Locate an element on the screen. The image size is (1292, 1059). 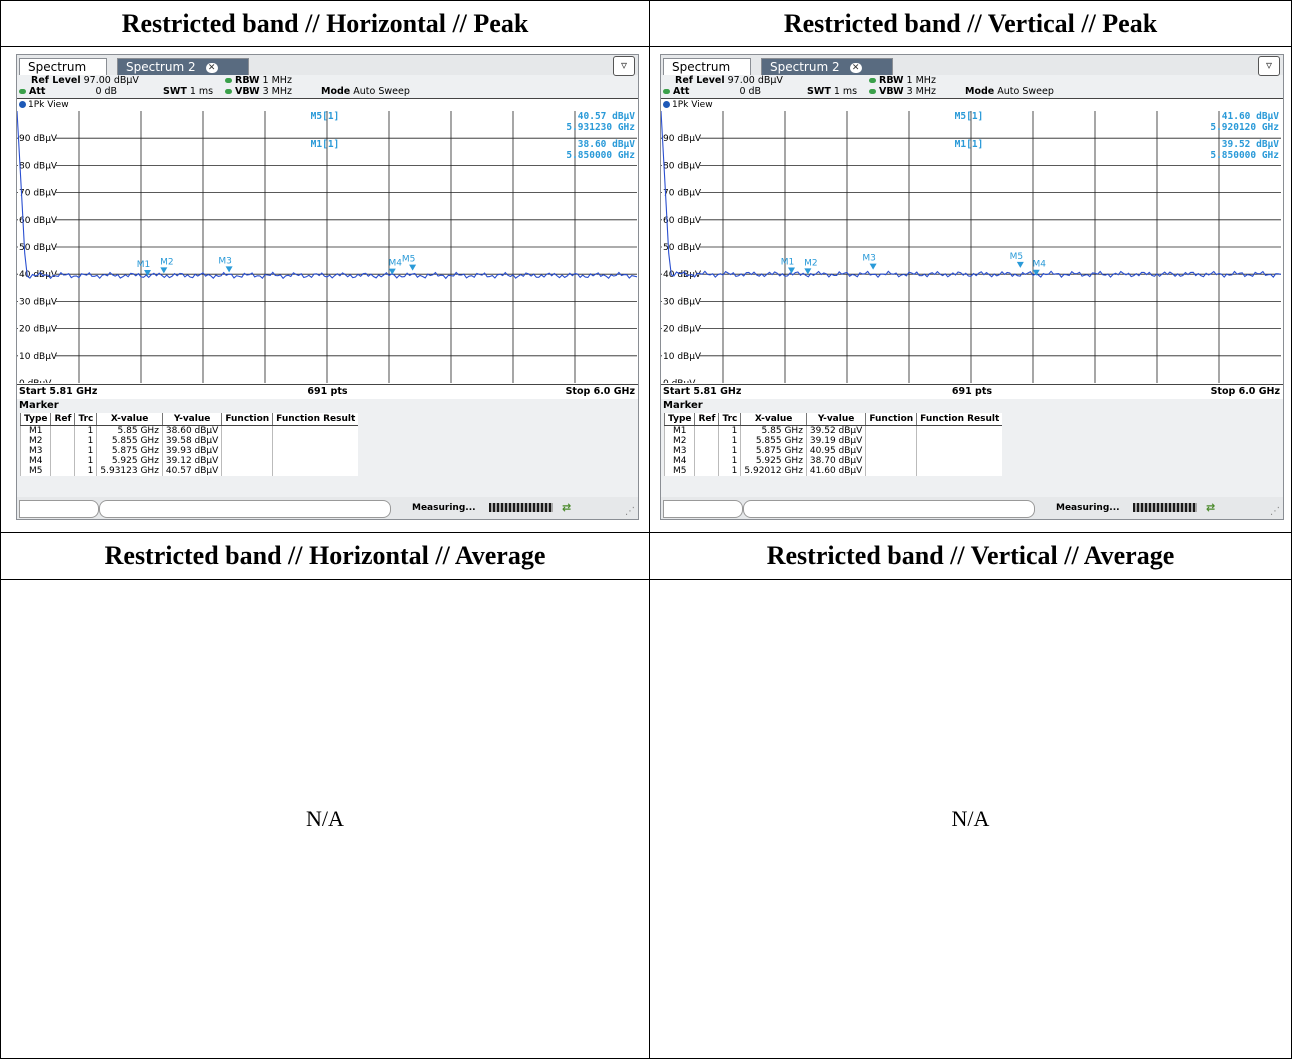
header-horizontal-average: Restricted band // Horizontal // Average is located at coordinates (325, 556).